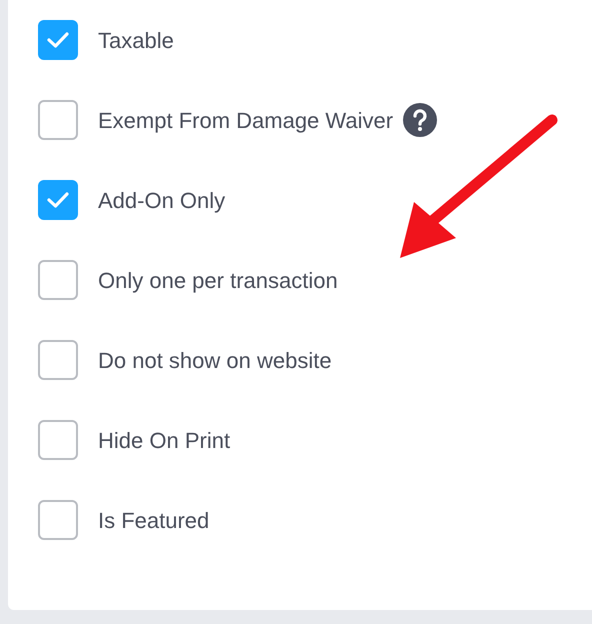 The width and height of the screenshot is (592, 624). Describe the element at coordinates (136, 40) in the screenshot. I see `option-label: Taxable` at that location.